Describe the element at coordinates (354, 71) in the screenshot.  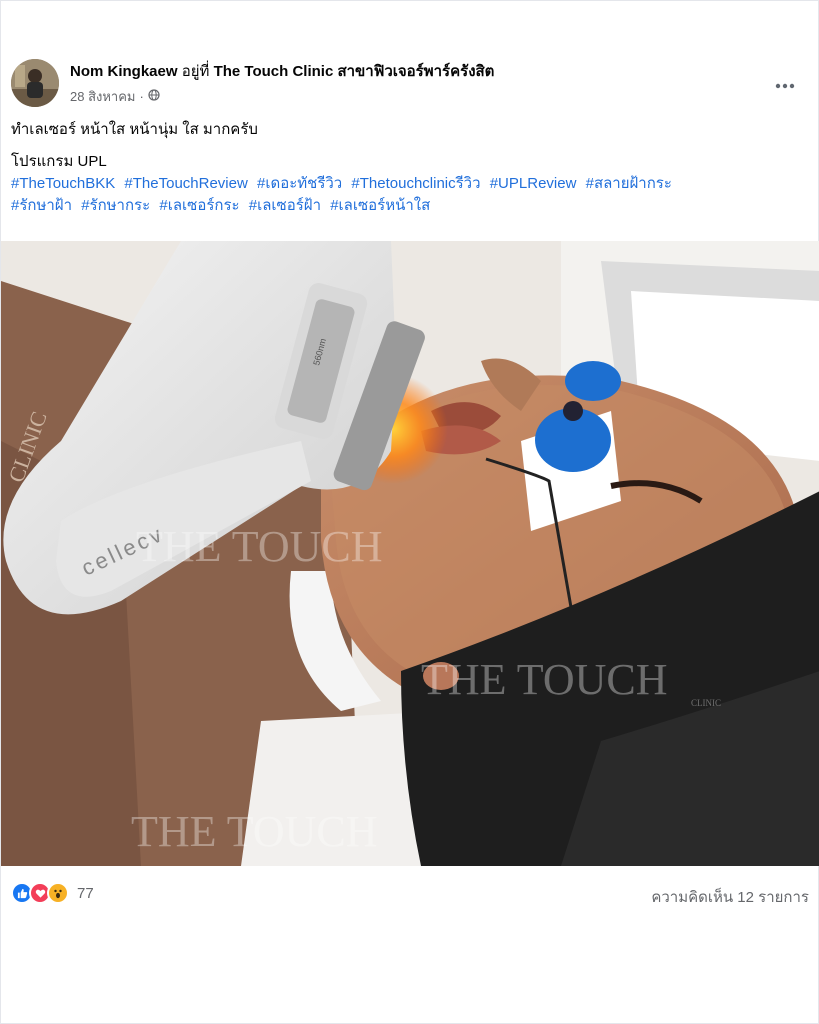
I see `place-name: The Touch Clinic สาขาฟิวเจอร์พาร์ครังสิต` at that location.